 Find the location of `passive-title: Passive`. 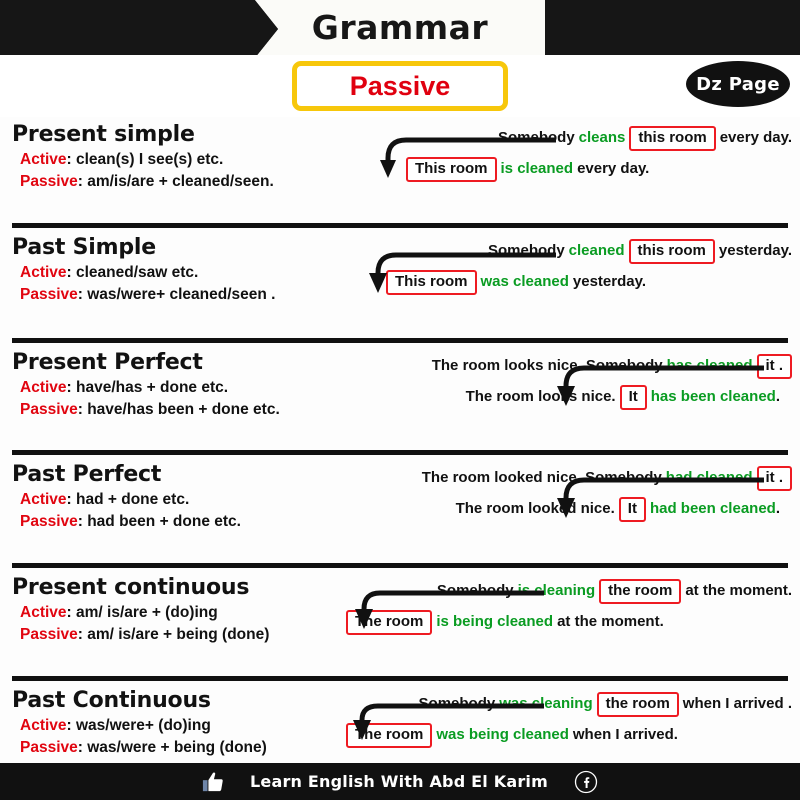

passive-title: Passive is located at coordinates (400, 85).